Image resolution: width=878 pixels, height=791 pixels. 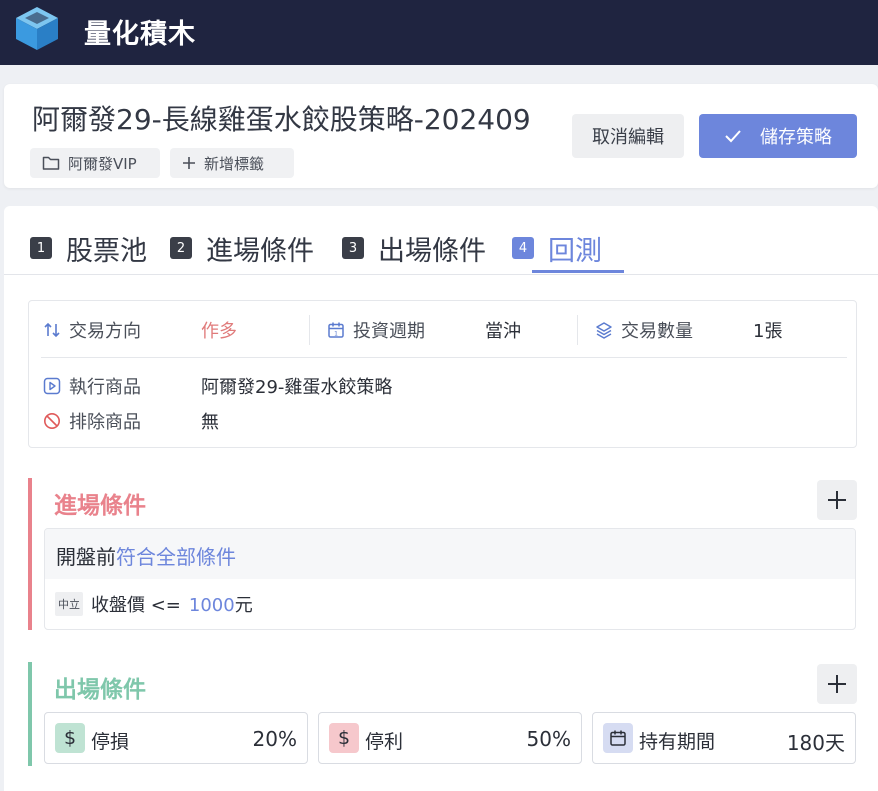 I want to click on exclude-label-group: 排除商品, so click(x=92, y=421).